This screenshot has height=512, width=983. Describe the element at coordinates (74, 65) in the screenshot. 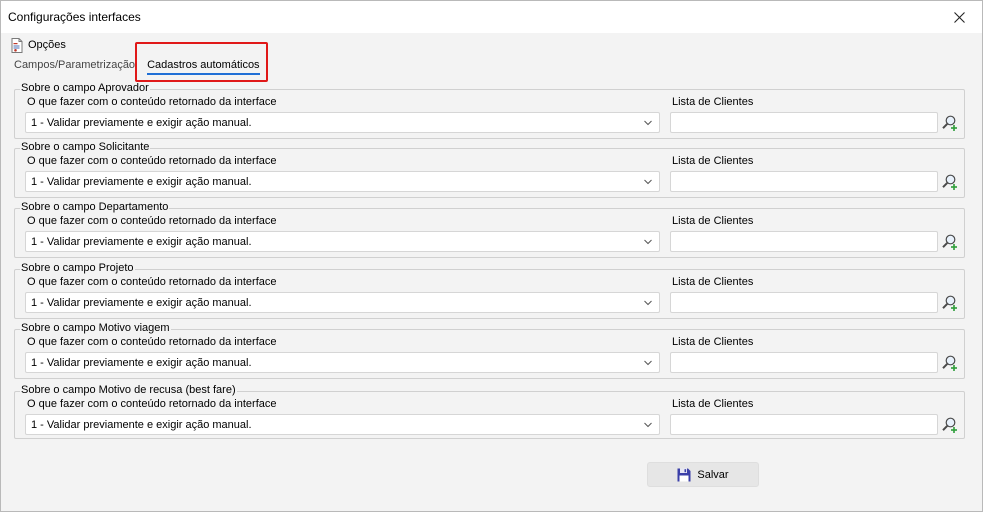

I see `tab-campos-parametrizacao: Campos/Parametrização` at that location.